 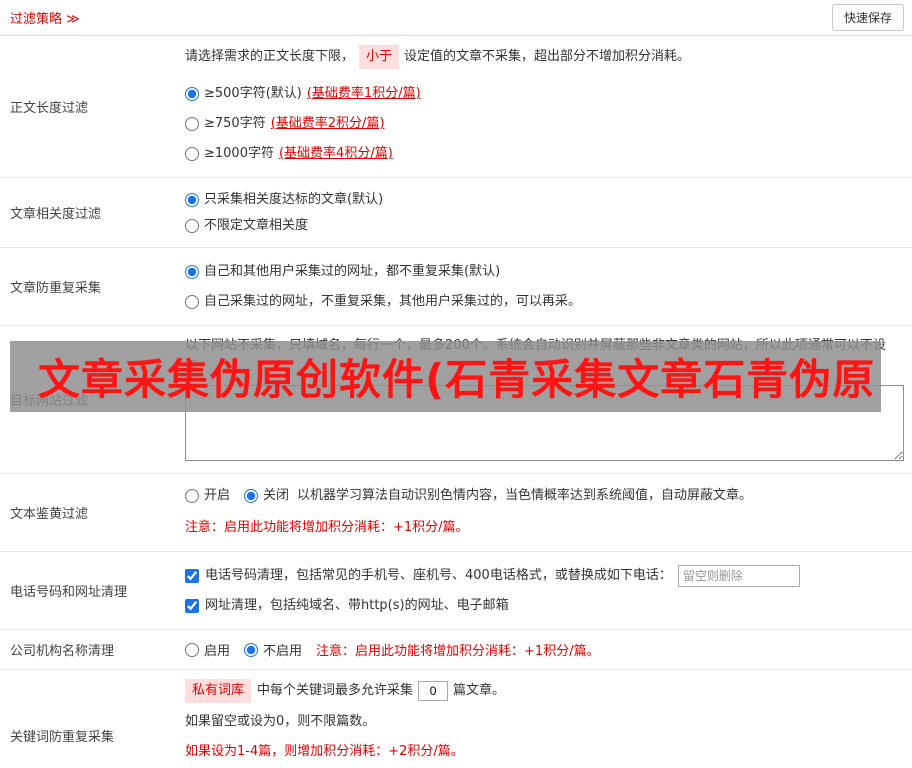 I want to click on url-cleanup-checkbox, so click(x=192, y=606).